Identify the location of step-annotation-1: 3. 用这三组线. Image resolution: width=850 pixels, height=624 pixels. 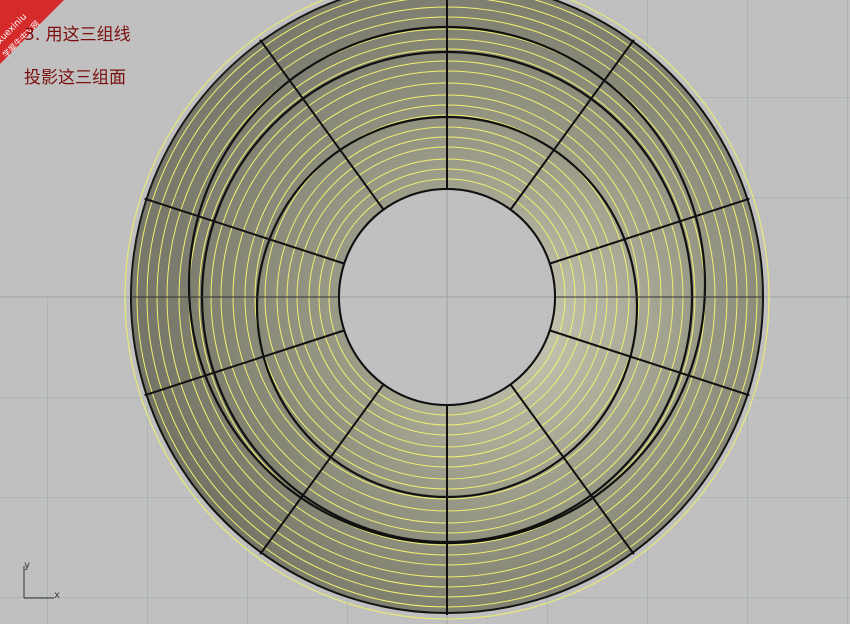
(77, 35).